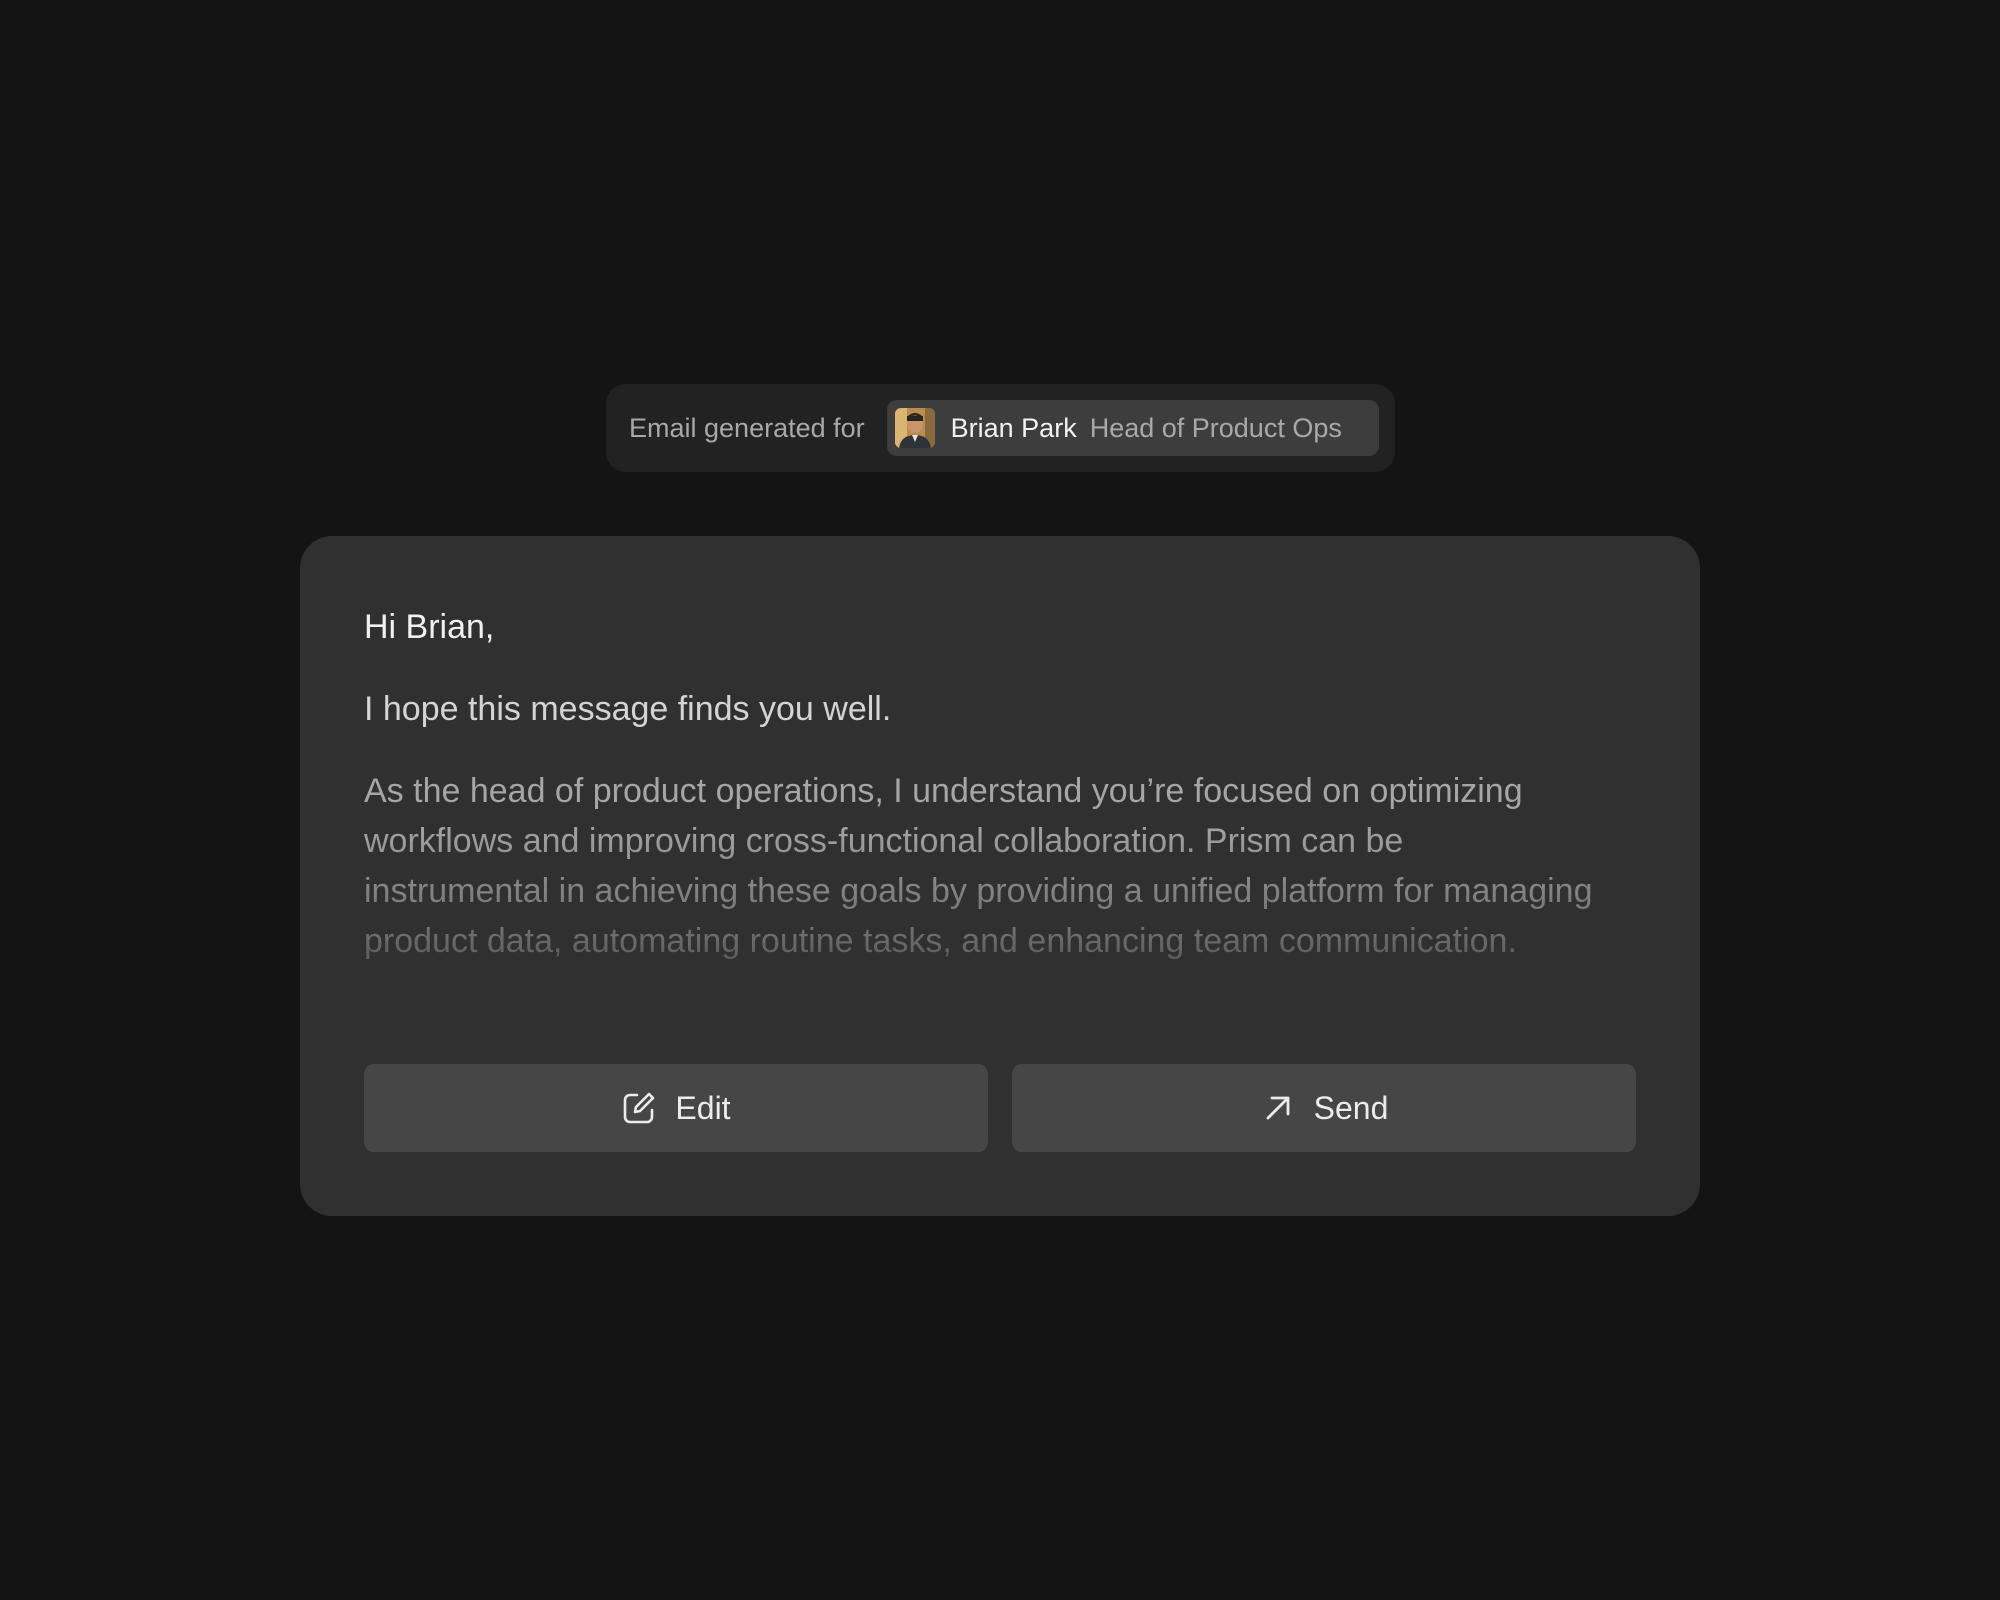 This screenshot has width=2000, height=1600. I want to click on edit-icon, so click(639, 1108).